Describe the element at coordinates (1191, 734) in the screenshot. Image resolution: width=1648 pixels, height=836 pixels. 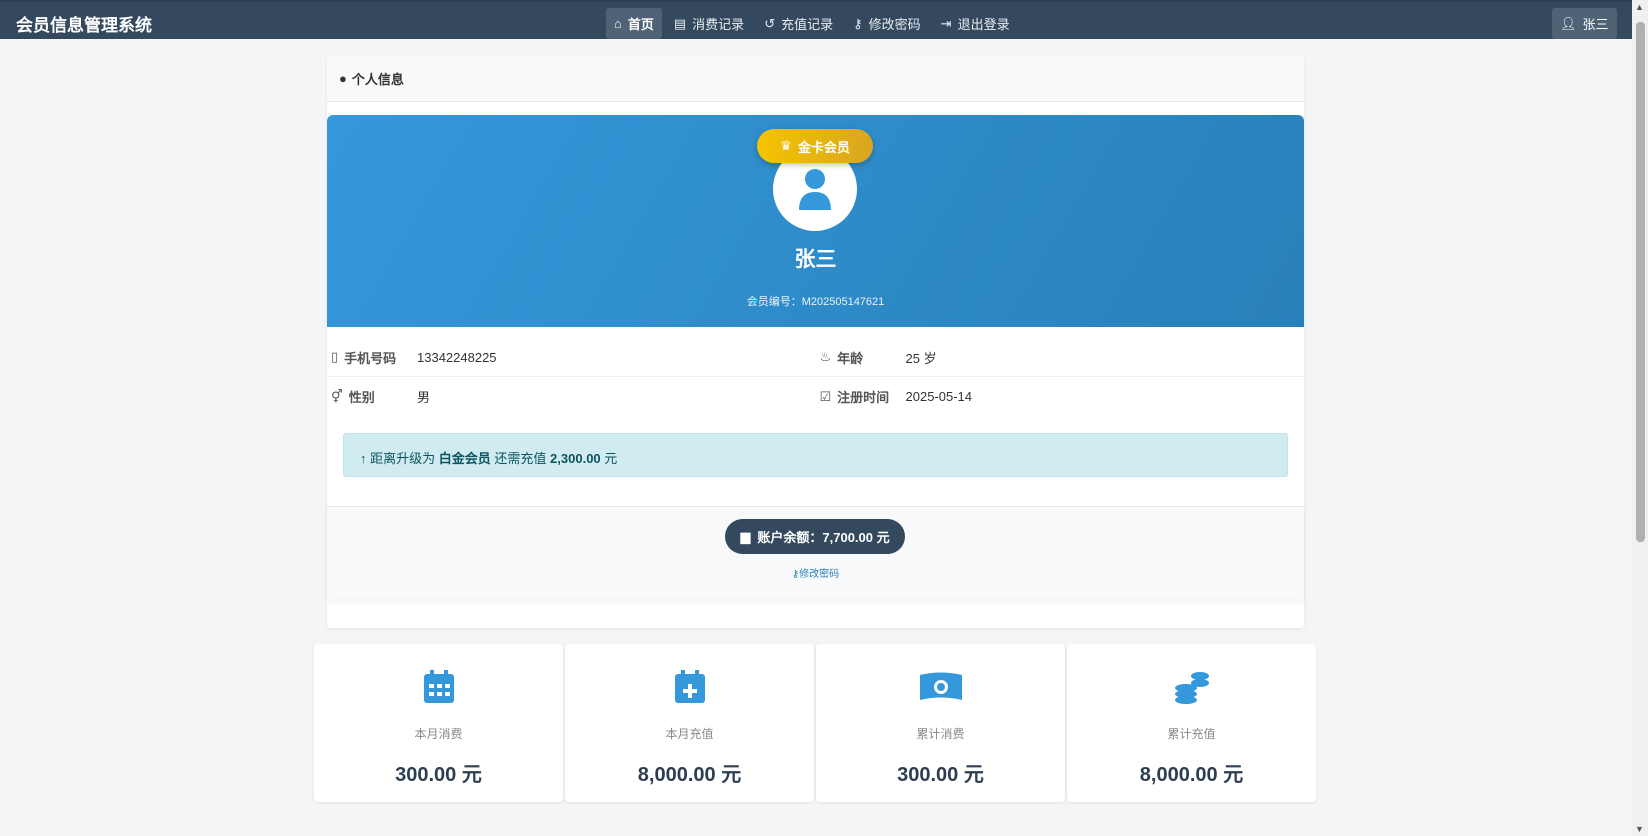
I see `stat-label: 累计充值` at that location.